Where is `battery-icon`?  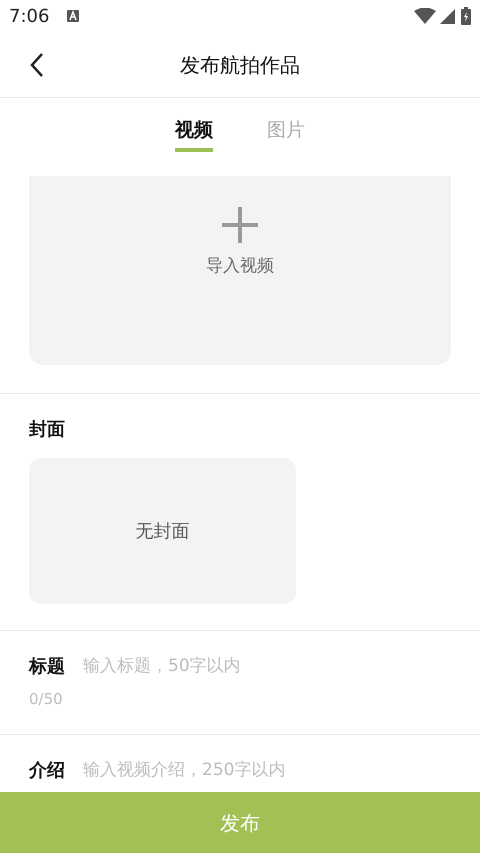 battery-icon is located at coordinates (466, 16).